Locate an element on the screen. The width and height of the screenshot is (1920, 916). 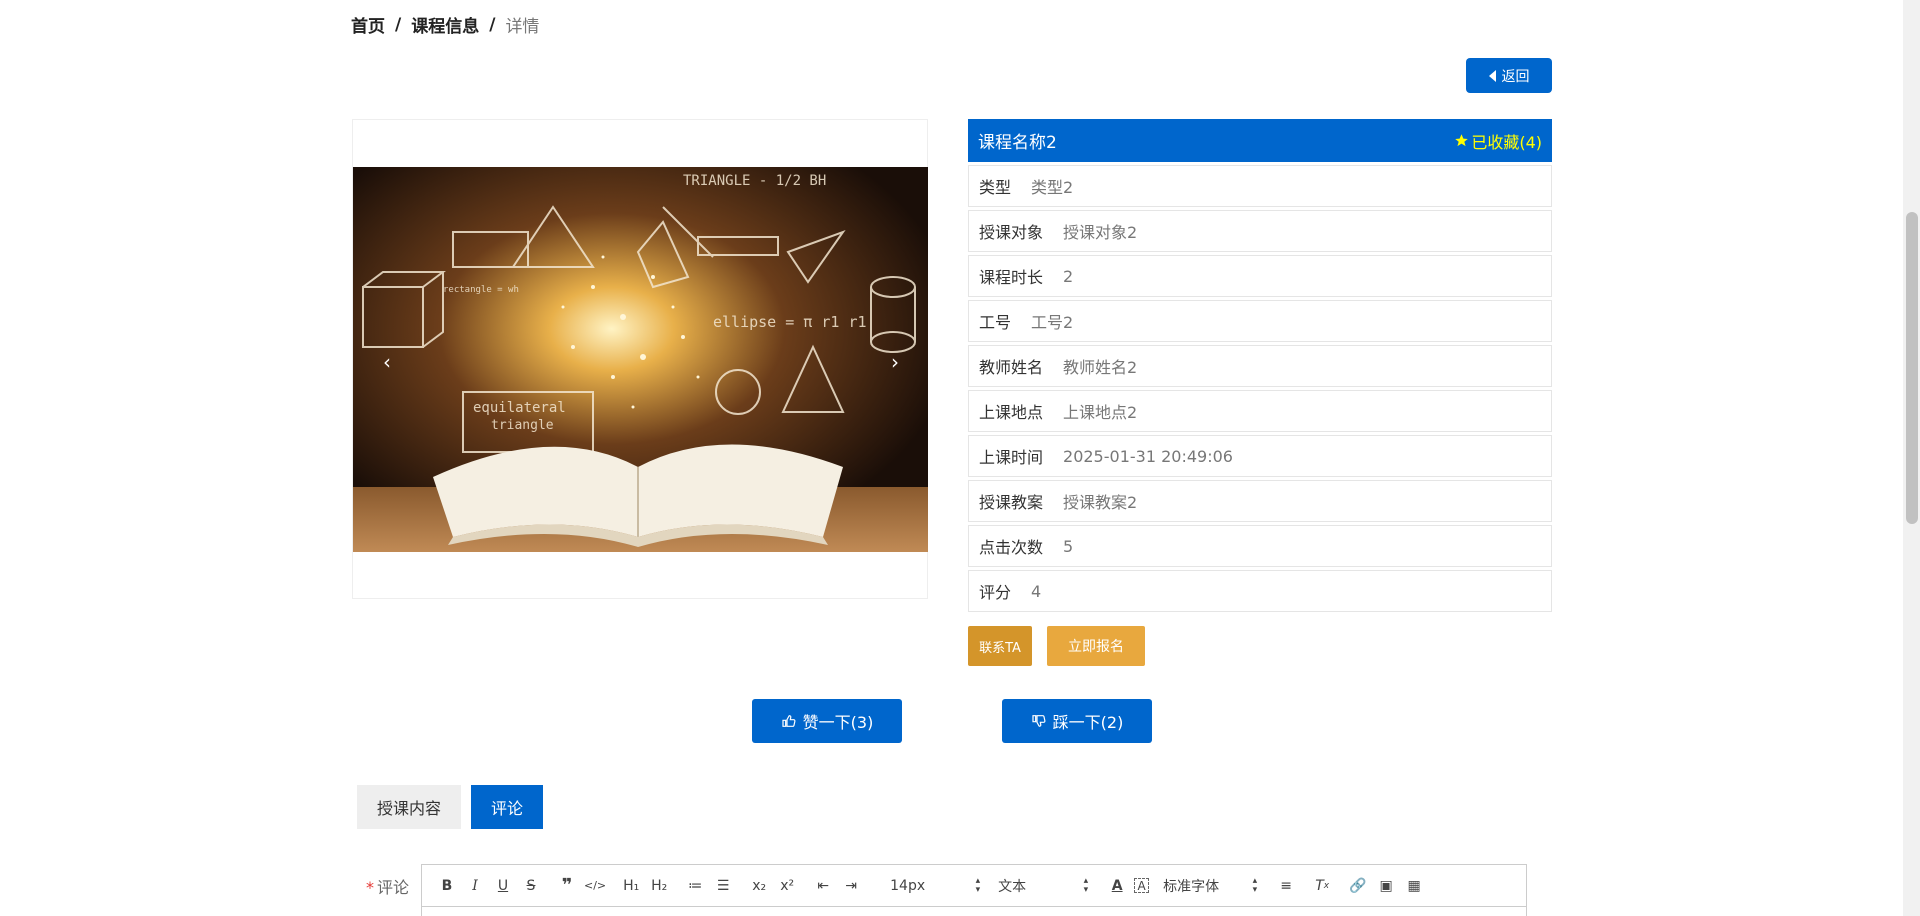
info-value: 工号2 is located at coordinates (1052, 322).